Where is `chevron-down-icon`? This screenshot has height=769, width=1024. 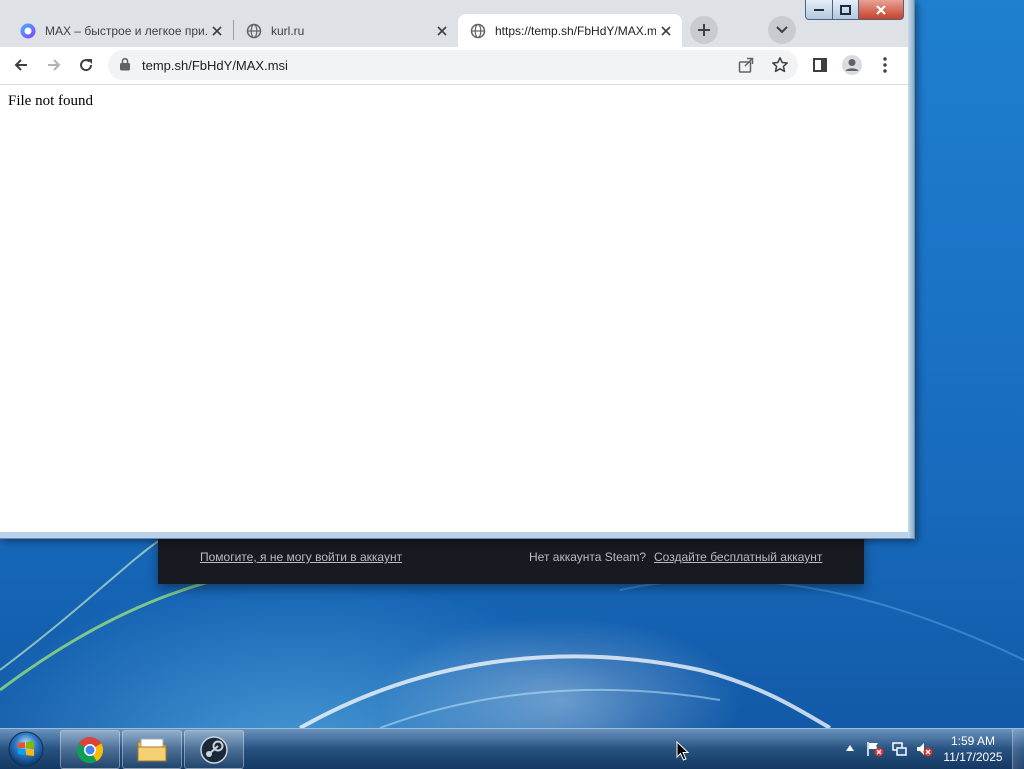 chevron-down-icon is located at coordinates (782, 30).